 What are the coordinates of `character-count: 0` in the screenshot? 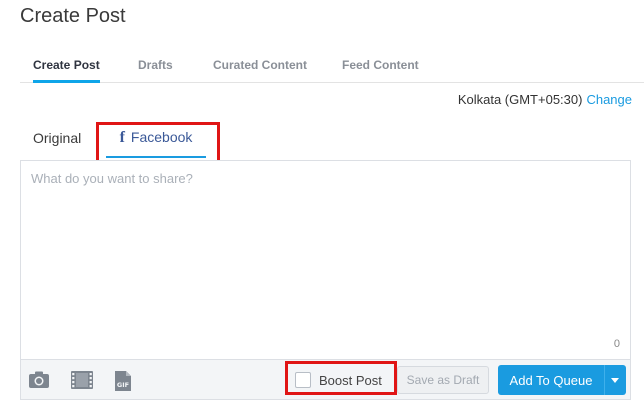 It's located at (616, 344).